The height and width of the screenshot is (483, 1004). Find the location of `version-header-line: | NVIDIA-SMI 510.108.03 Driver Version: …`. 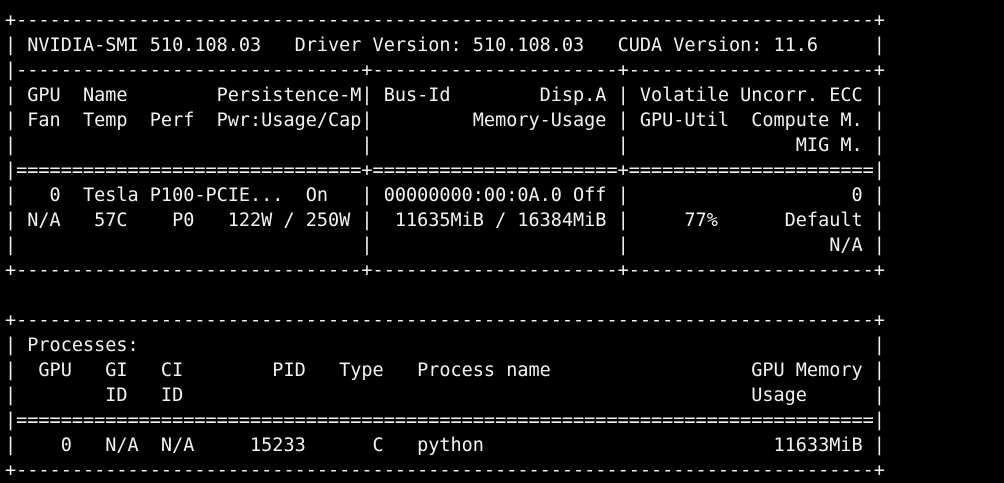

version-header-line: | NVIDIA-SMI 510.108.03 Driver Version: … is located at coordinates (445, 45).